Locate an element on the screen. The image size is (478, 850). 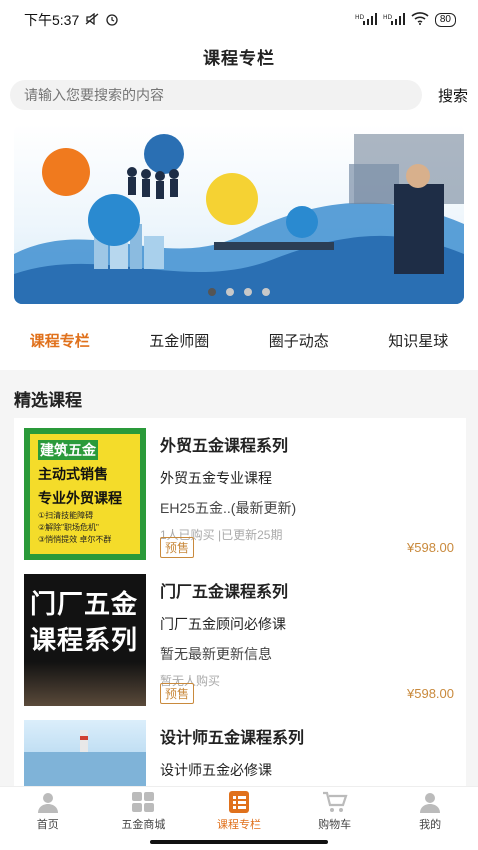
course-cover is located at coordinates (85, 755).